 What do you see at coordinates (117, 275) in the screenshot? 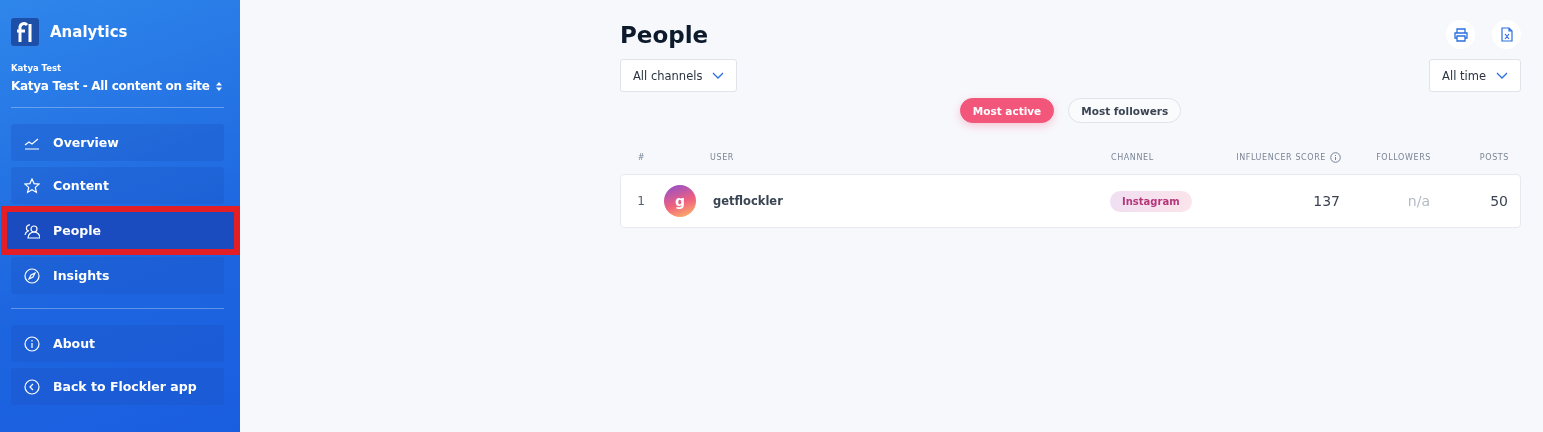
I see `nav-item: Insights` at bounding box center [117, 275].